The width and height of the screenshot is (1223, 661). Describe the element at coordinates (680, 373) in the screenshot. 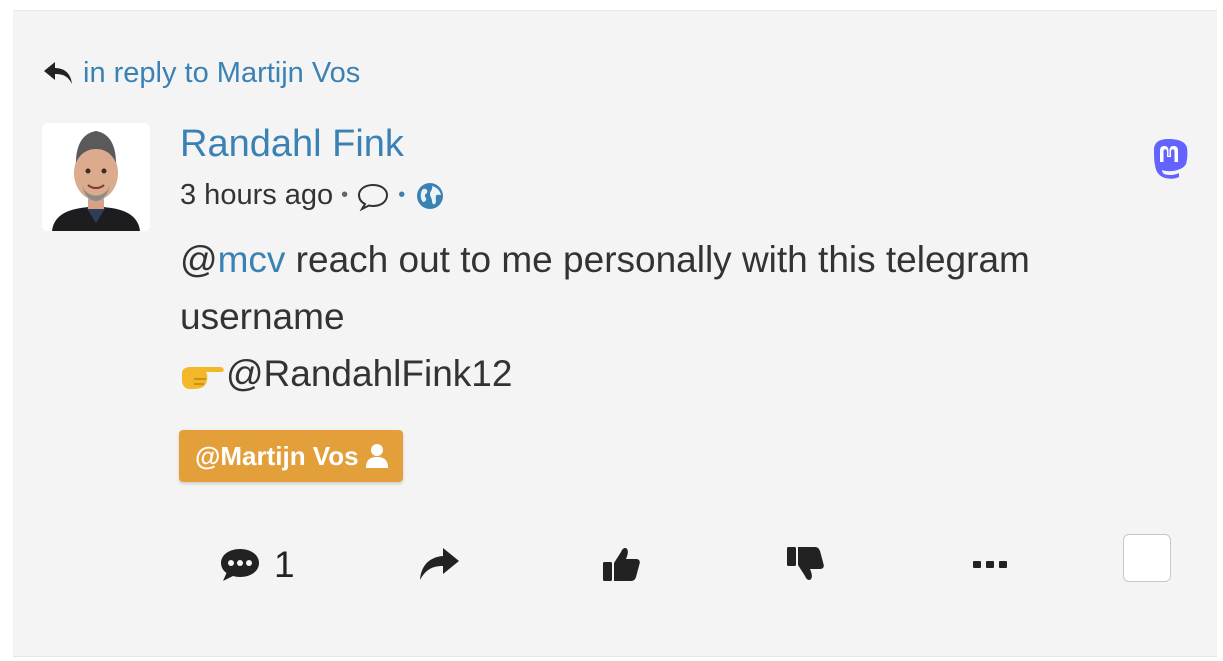

I see `post-text-line2: @RandahlFink12` at that location.